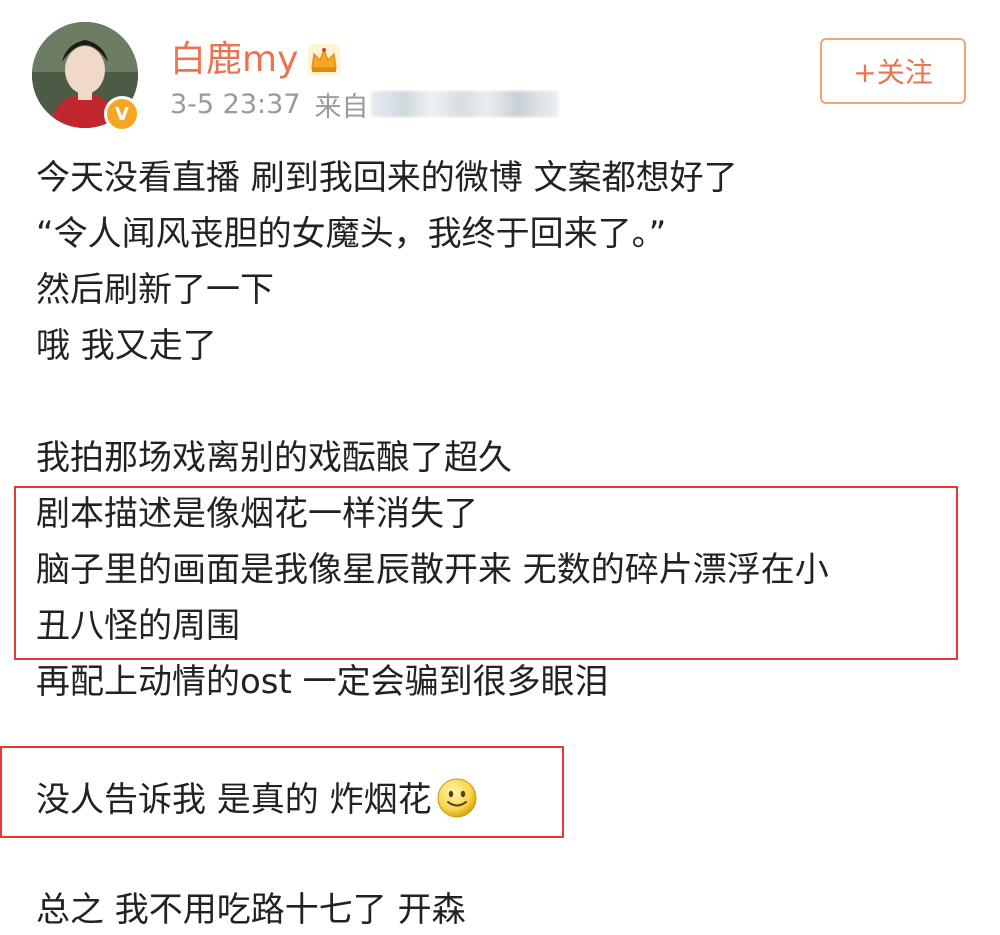 Image resolution: width=1000 pixels, height=935 pixels. I want to click on verified-badge-icon: V, so click(122, 114).